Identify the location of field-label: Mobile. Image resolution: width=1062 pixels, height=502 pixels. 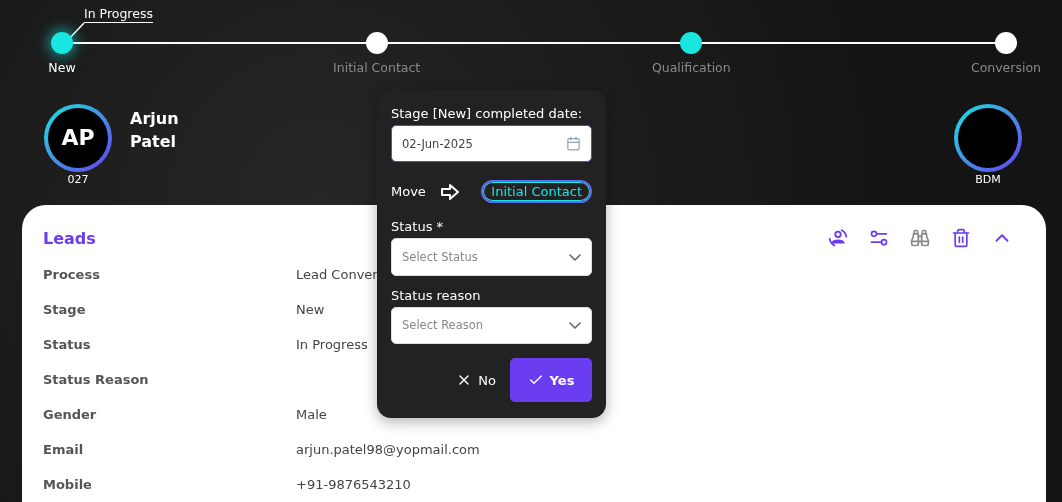
(68, 484).